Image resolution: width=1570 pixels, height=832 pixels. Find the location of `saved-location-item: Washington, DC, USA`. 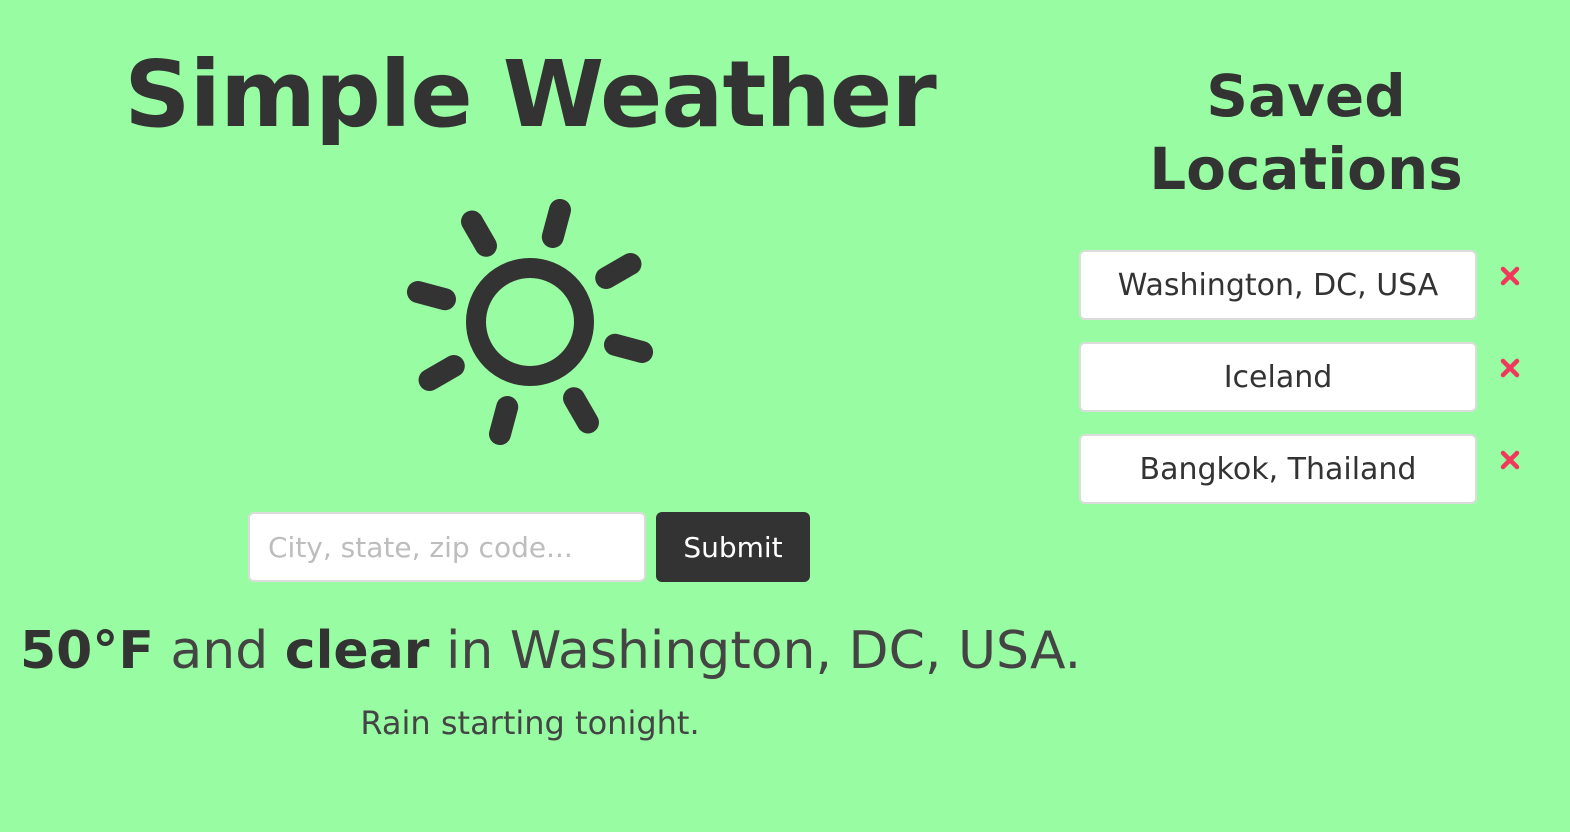

saved-location-item: Washington, DC, USA is located at coordinates (1314, 285).